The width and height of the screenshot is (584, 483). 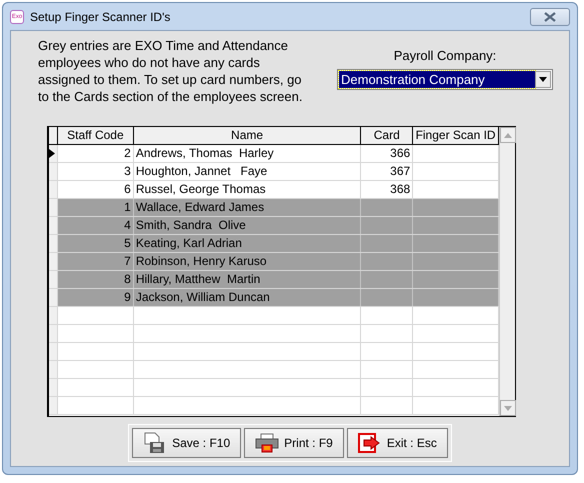 What do you see at coordinates (397, 443) in the screenshot?
I see `exit-button: Exit : Esc` at bounding box center [397, 443].